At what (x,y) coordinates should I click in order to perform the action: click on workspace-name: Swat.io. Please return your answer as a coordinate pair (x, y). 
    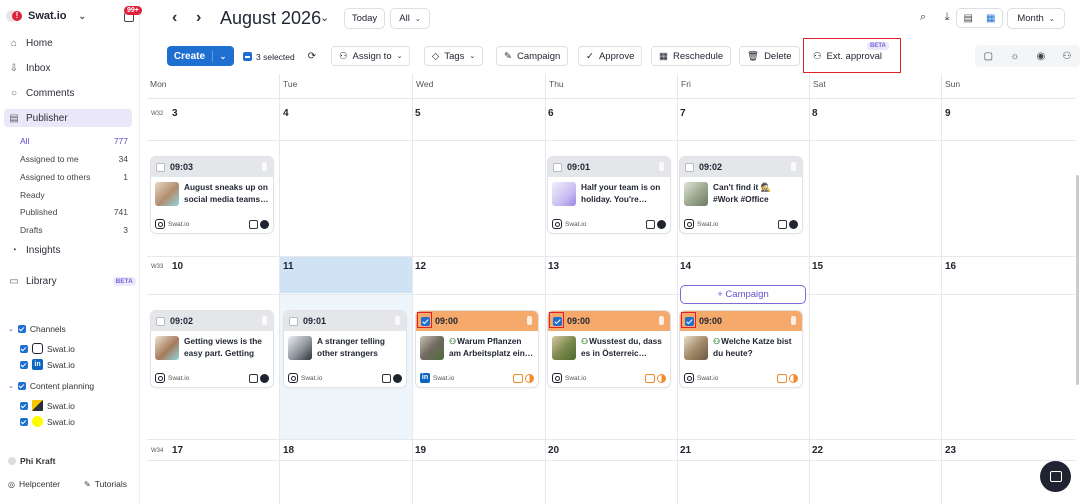
    Looking at the image, I should click on (47, 16).